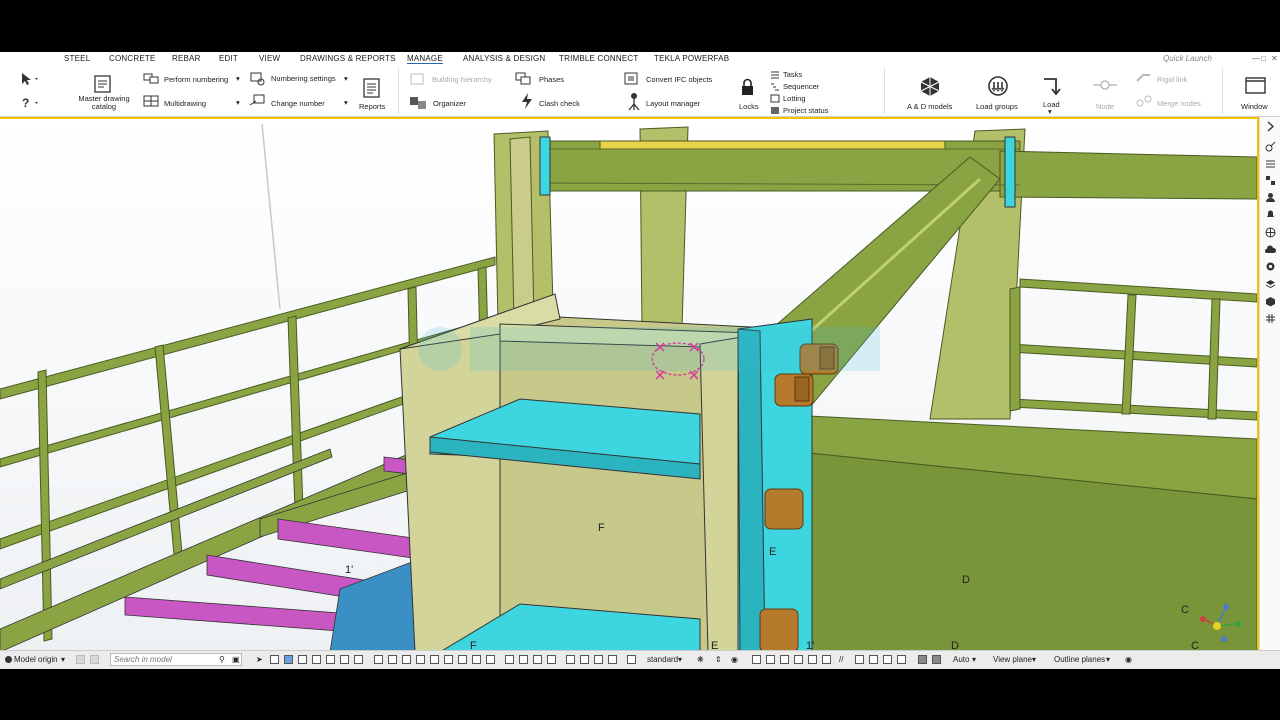 The width and height of the screenshot is (1280, 720). What do you see at coordinates (841, 659) in the screenshot?
I see `snap-parallel-icon: //` at bounding box center [841, 659].